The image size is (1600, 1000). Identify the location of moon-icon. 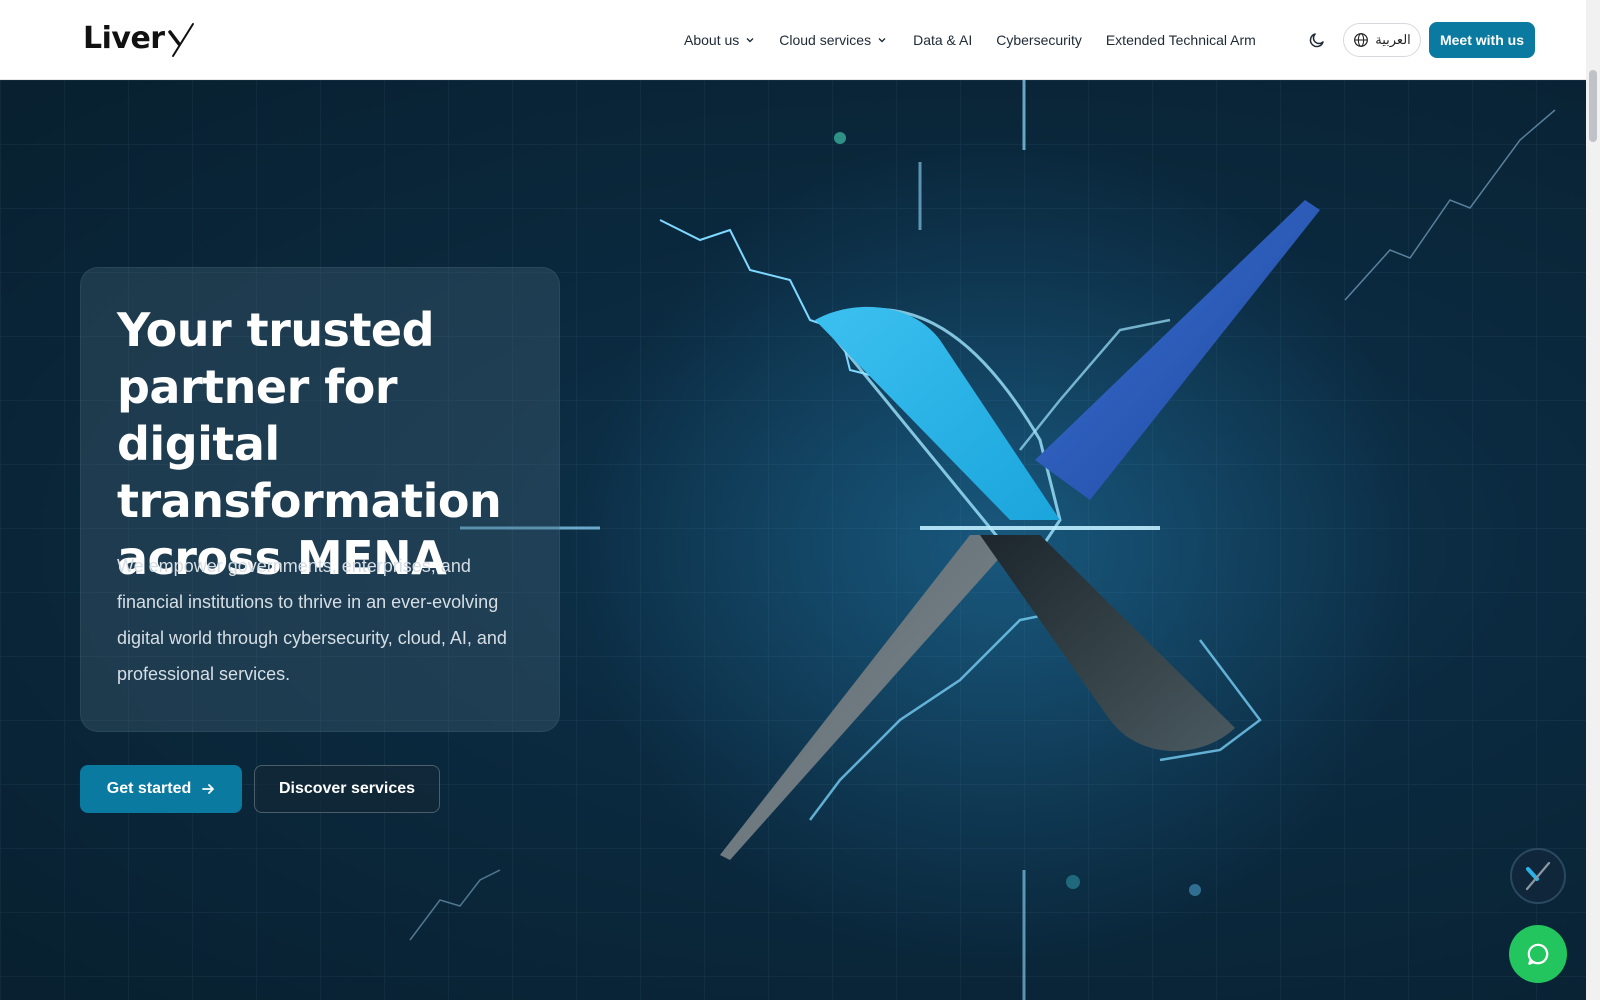
(1316, 40).